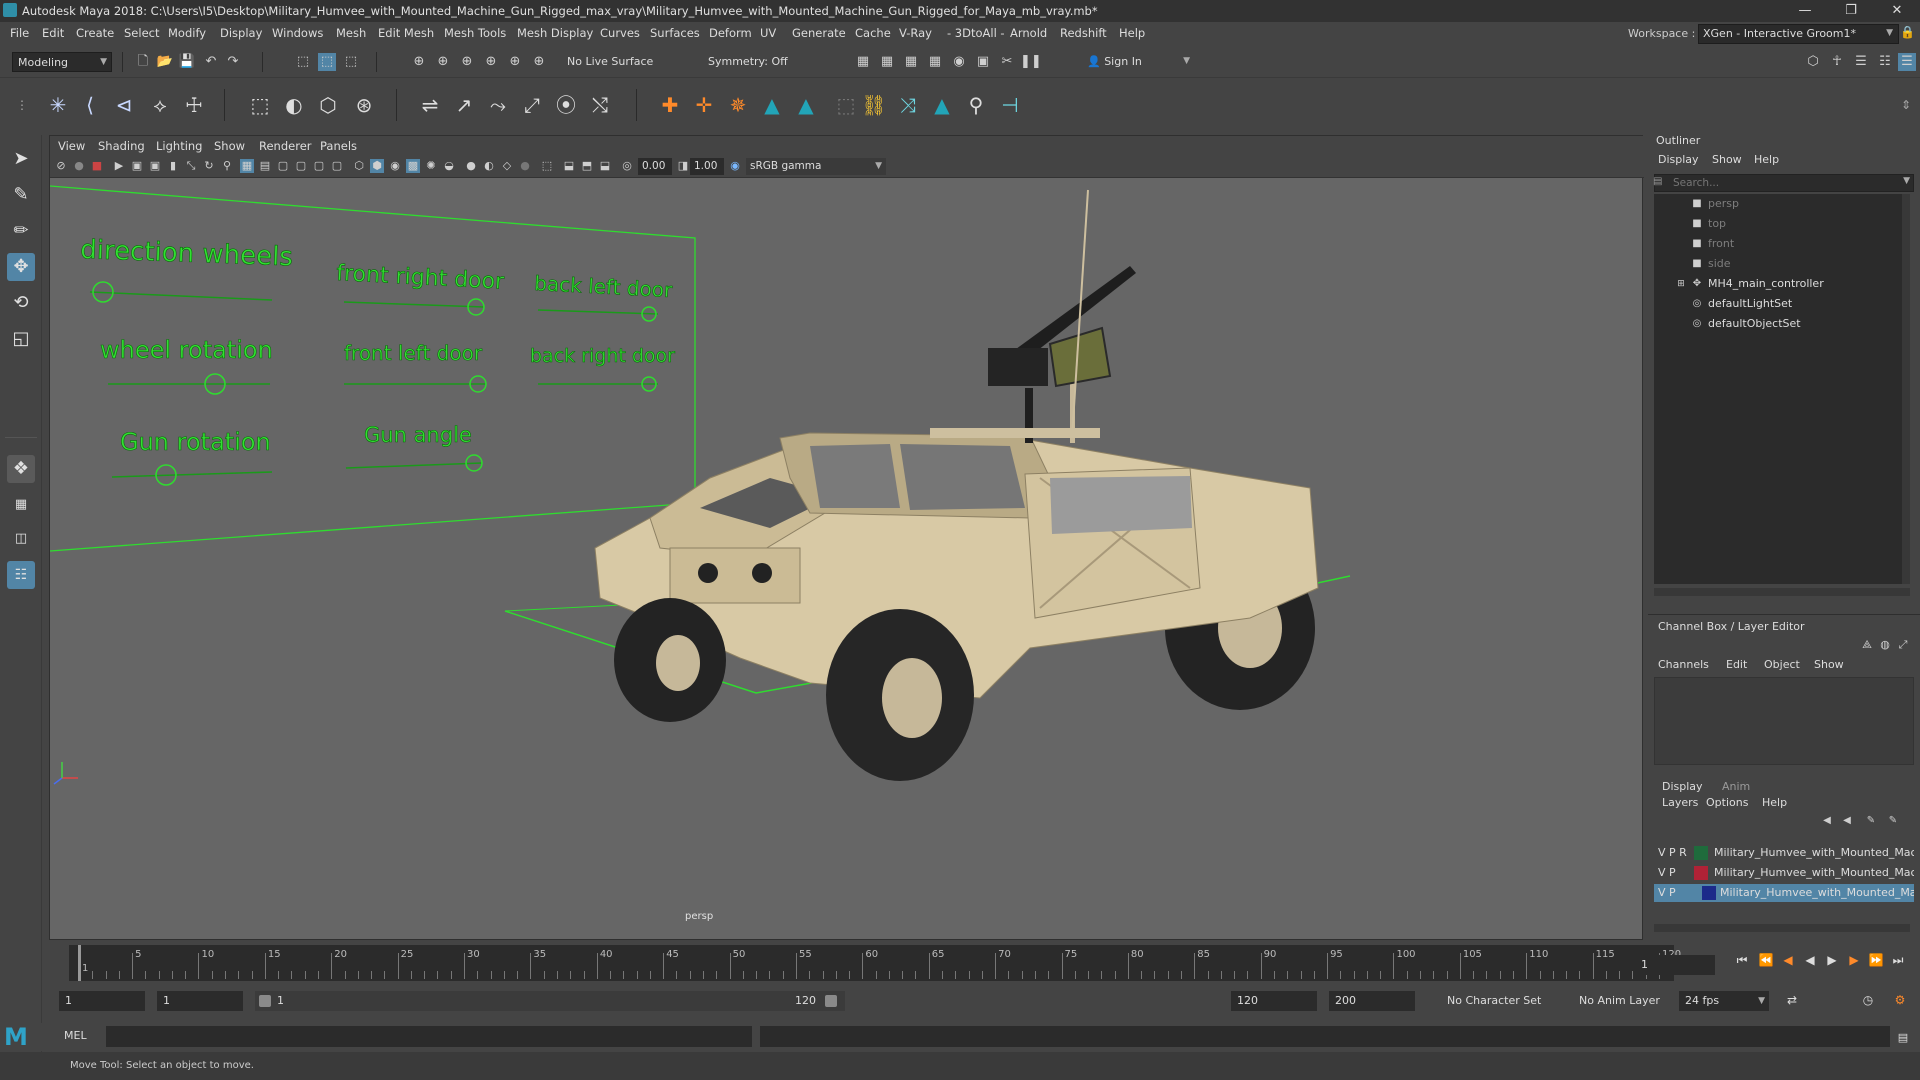  What do you see at coordinates (173, 166) in the screenshot?
I see `grid-icon: ▮` at bounding box center [173, 166].